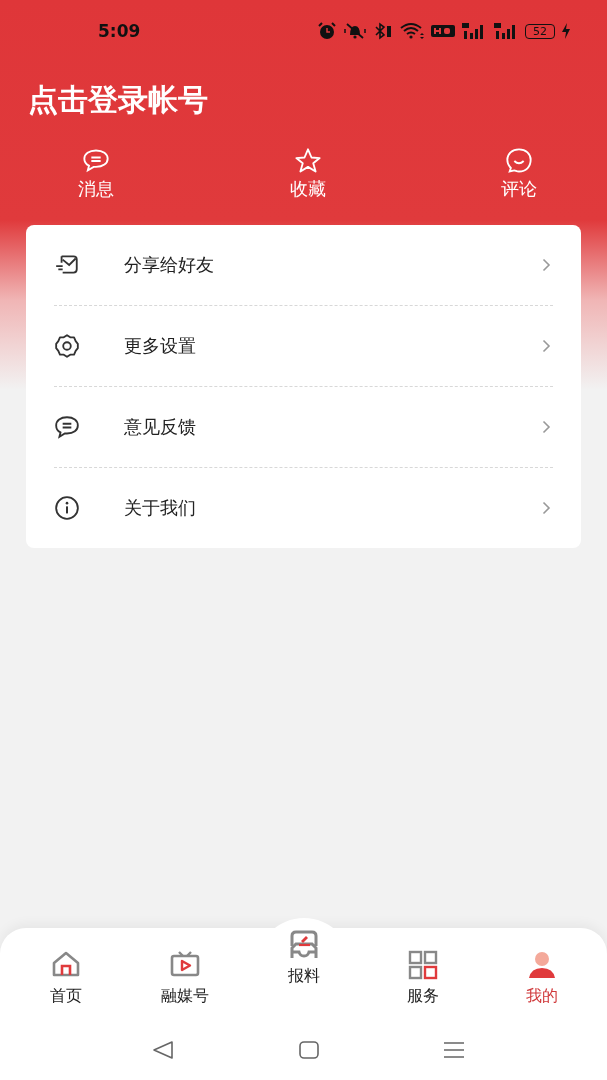 This screenshot has width=607, height=1080. Describe the element at coordinates (412, 31) in the screenshot. I see `wifi-icon` at that location.